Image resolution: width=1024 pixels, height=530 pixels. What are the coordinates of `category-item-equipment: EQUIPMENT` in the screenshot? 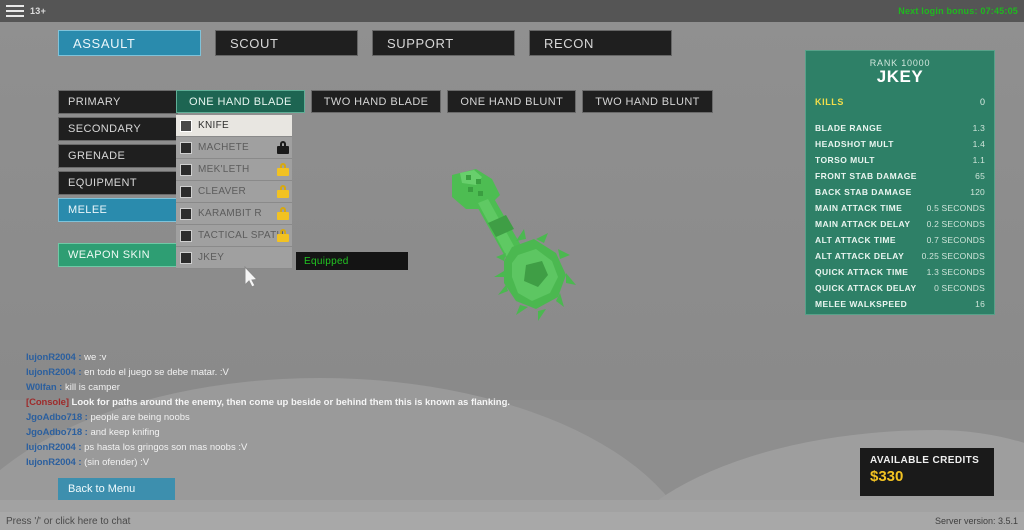 It's located at (118, 183).